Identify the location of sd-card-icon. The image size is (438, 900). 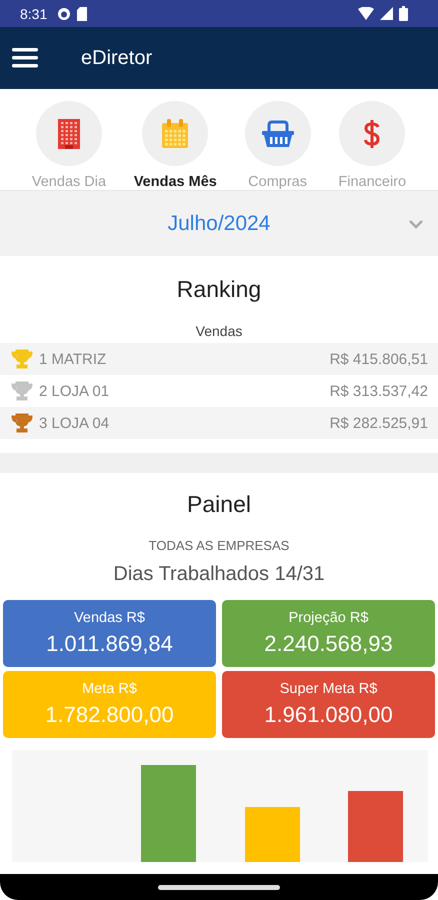
(82, 13).